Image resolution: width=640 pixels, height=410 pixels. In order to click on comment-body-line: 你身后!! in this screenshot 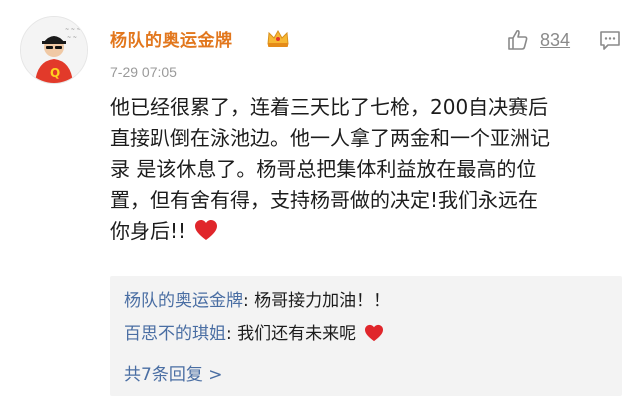, I will do `click(148, 231)`.